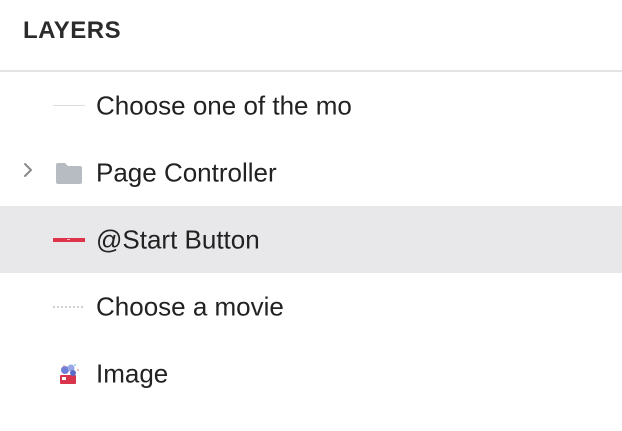 The width and height of the screenshot is (622, 431). What do you see at coordinates (132, 373) in the screenshot?
I see `layer-label: Image` at bounding box center [132, 373].